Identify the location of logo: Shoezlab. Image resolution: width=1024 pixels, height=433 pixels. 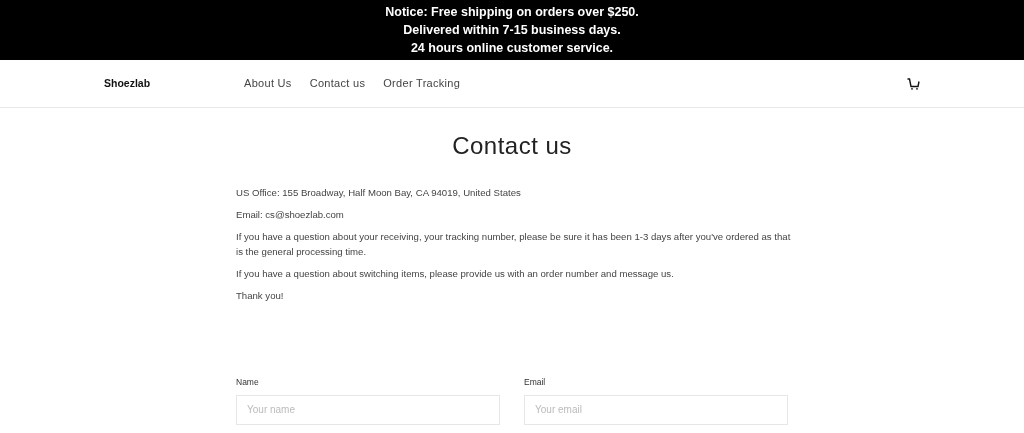
(174, 83).